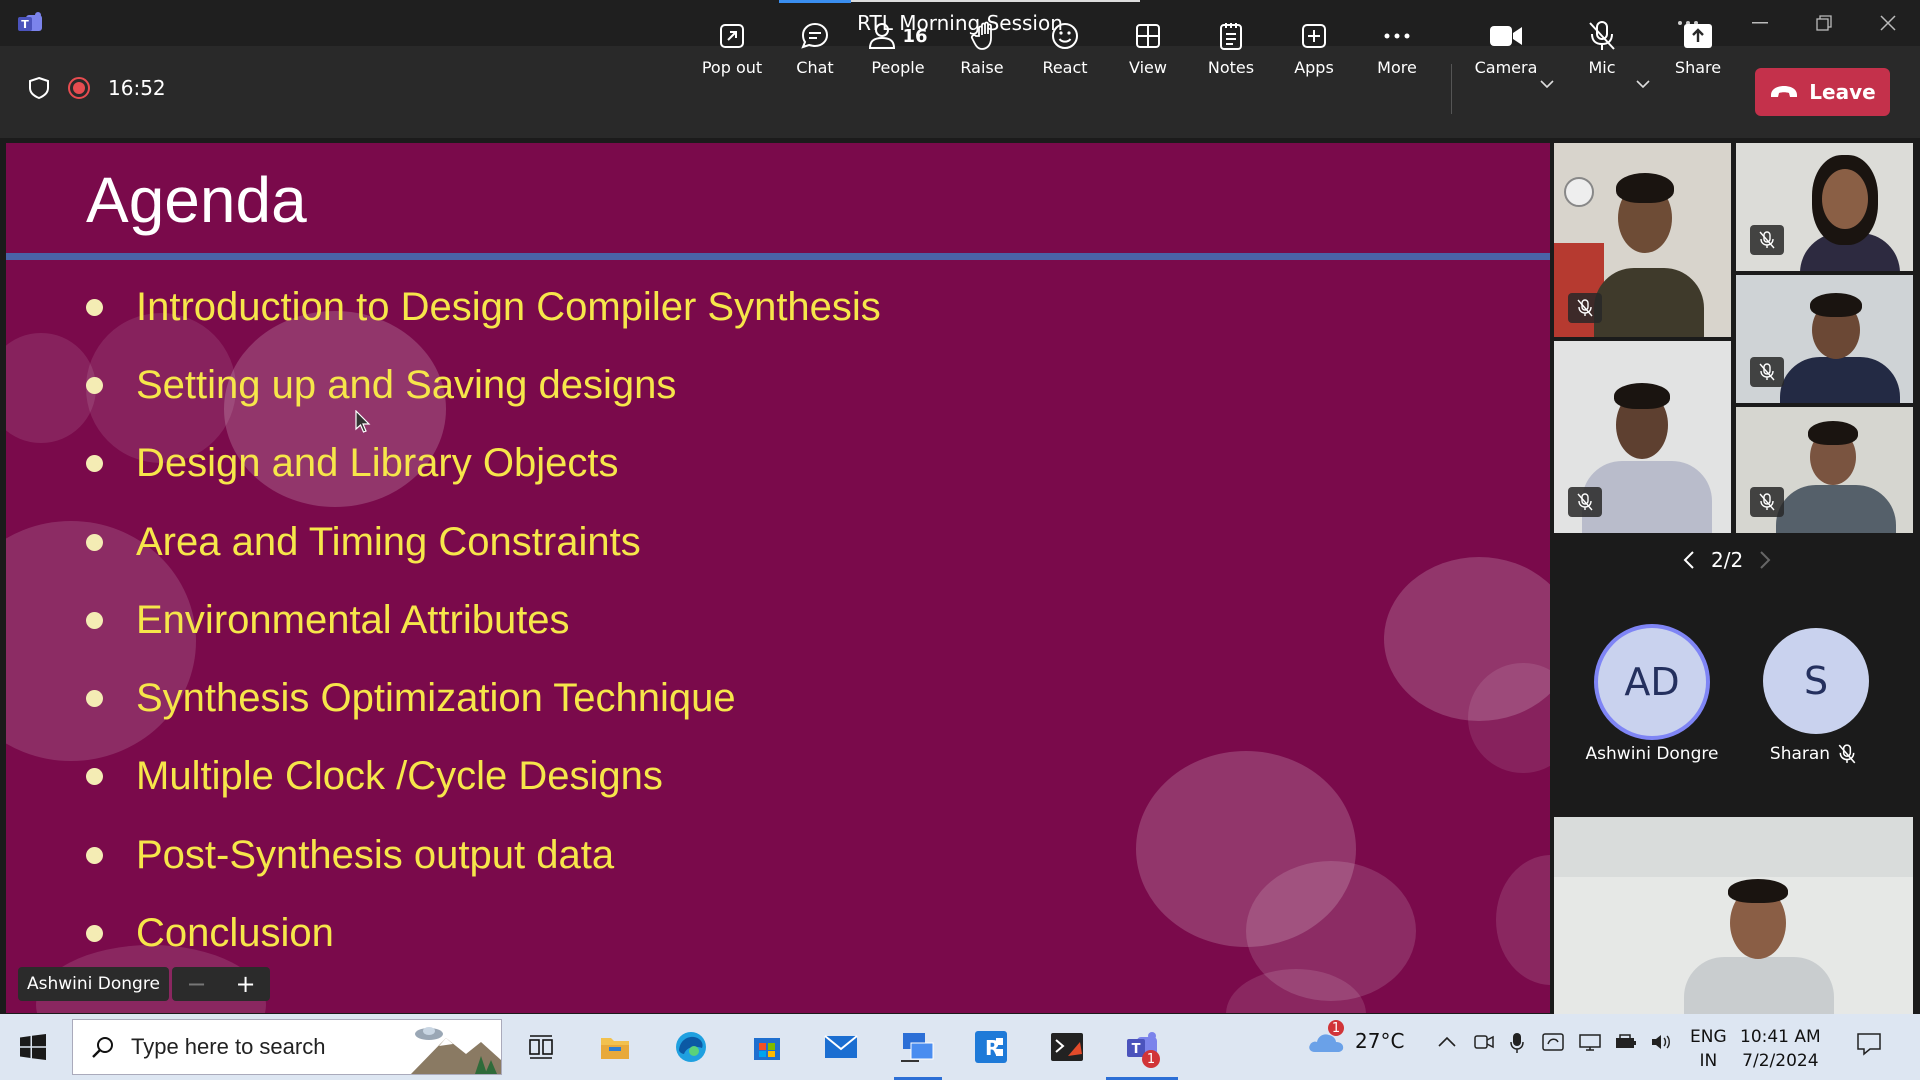 This screenshot has height=1080, width=1920. Describe the element at coordinates (815, 1) in the screenshot. I see `loading-bar-accent` at that location.